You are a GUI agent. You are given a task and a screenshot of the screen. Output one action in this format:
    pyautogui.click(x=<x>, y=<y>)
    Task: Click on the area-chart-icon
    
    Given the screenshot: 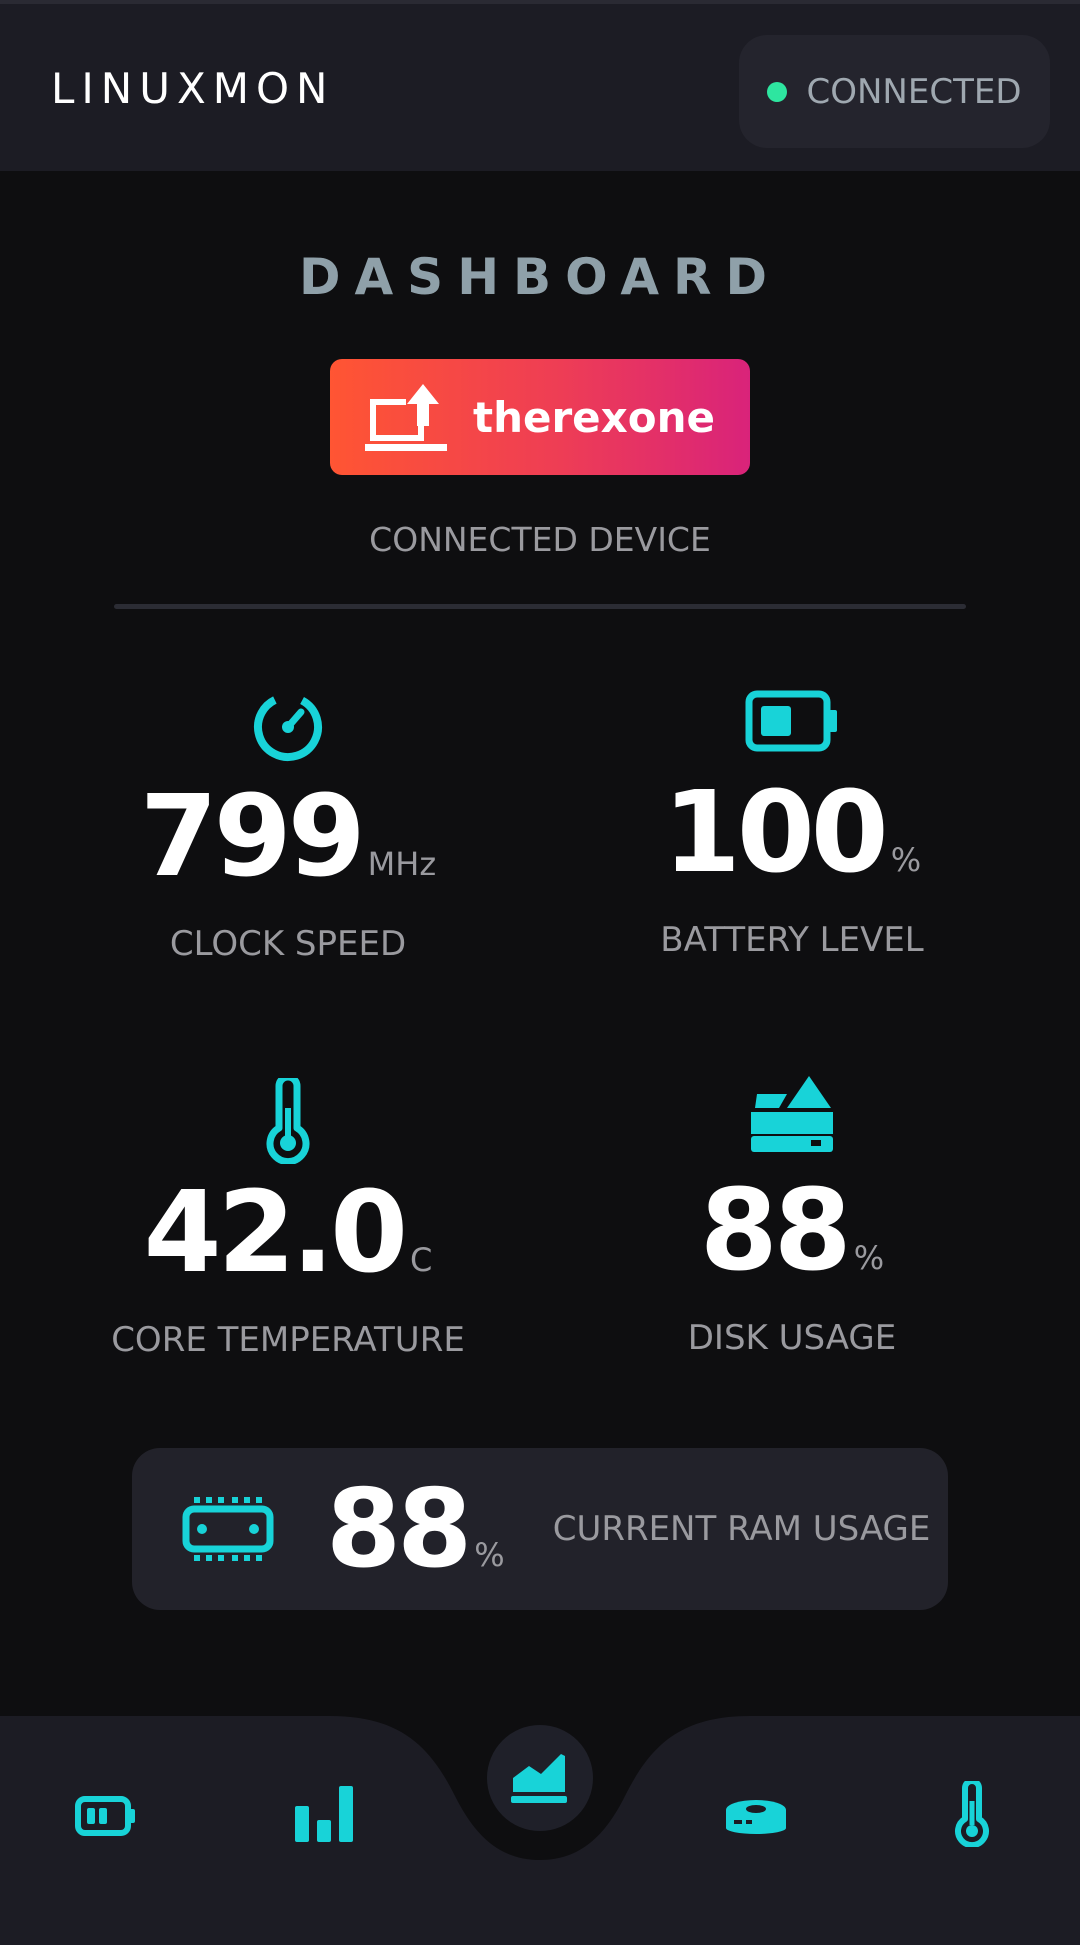 What is the action you would take?
    pyautogui.click(x=539, y=1778)
    